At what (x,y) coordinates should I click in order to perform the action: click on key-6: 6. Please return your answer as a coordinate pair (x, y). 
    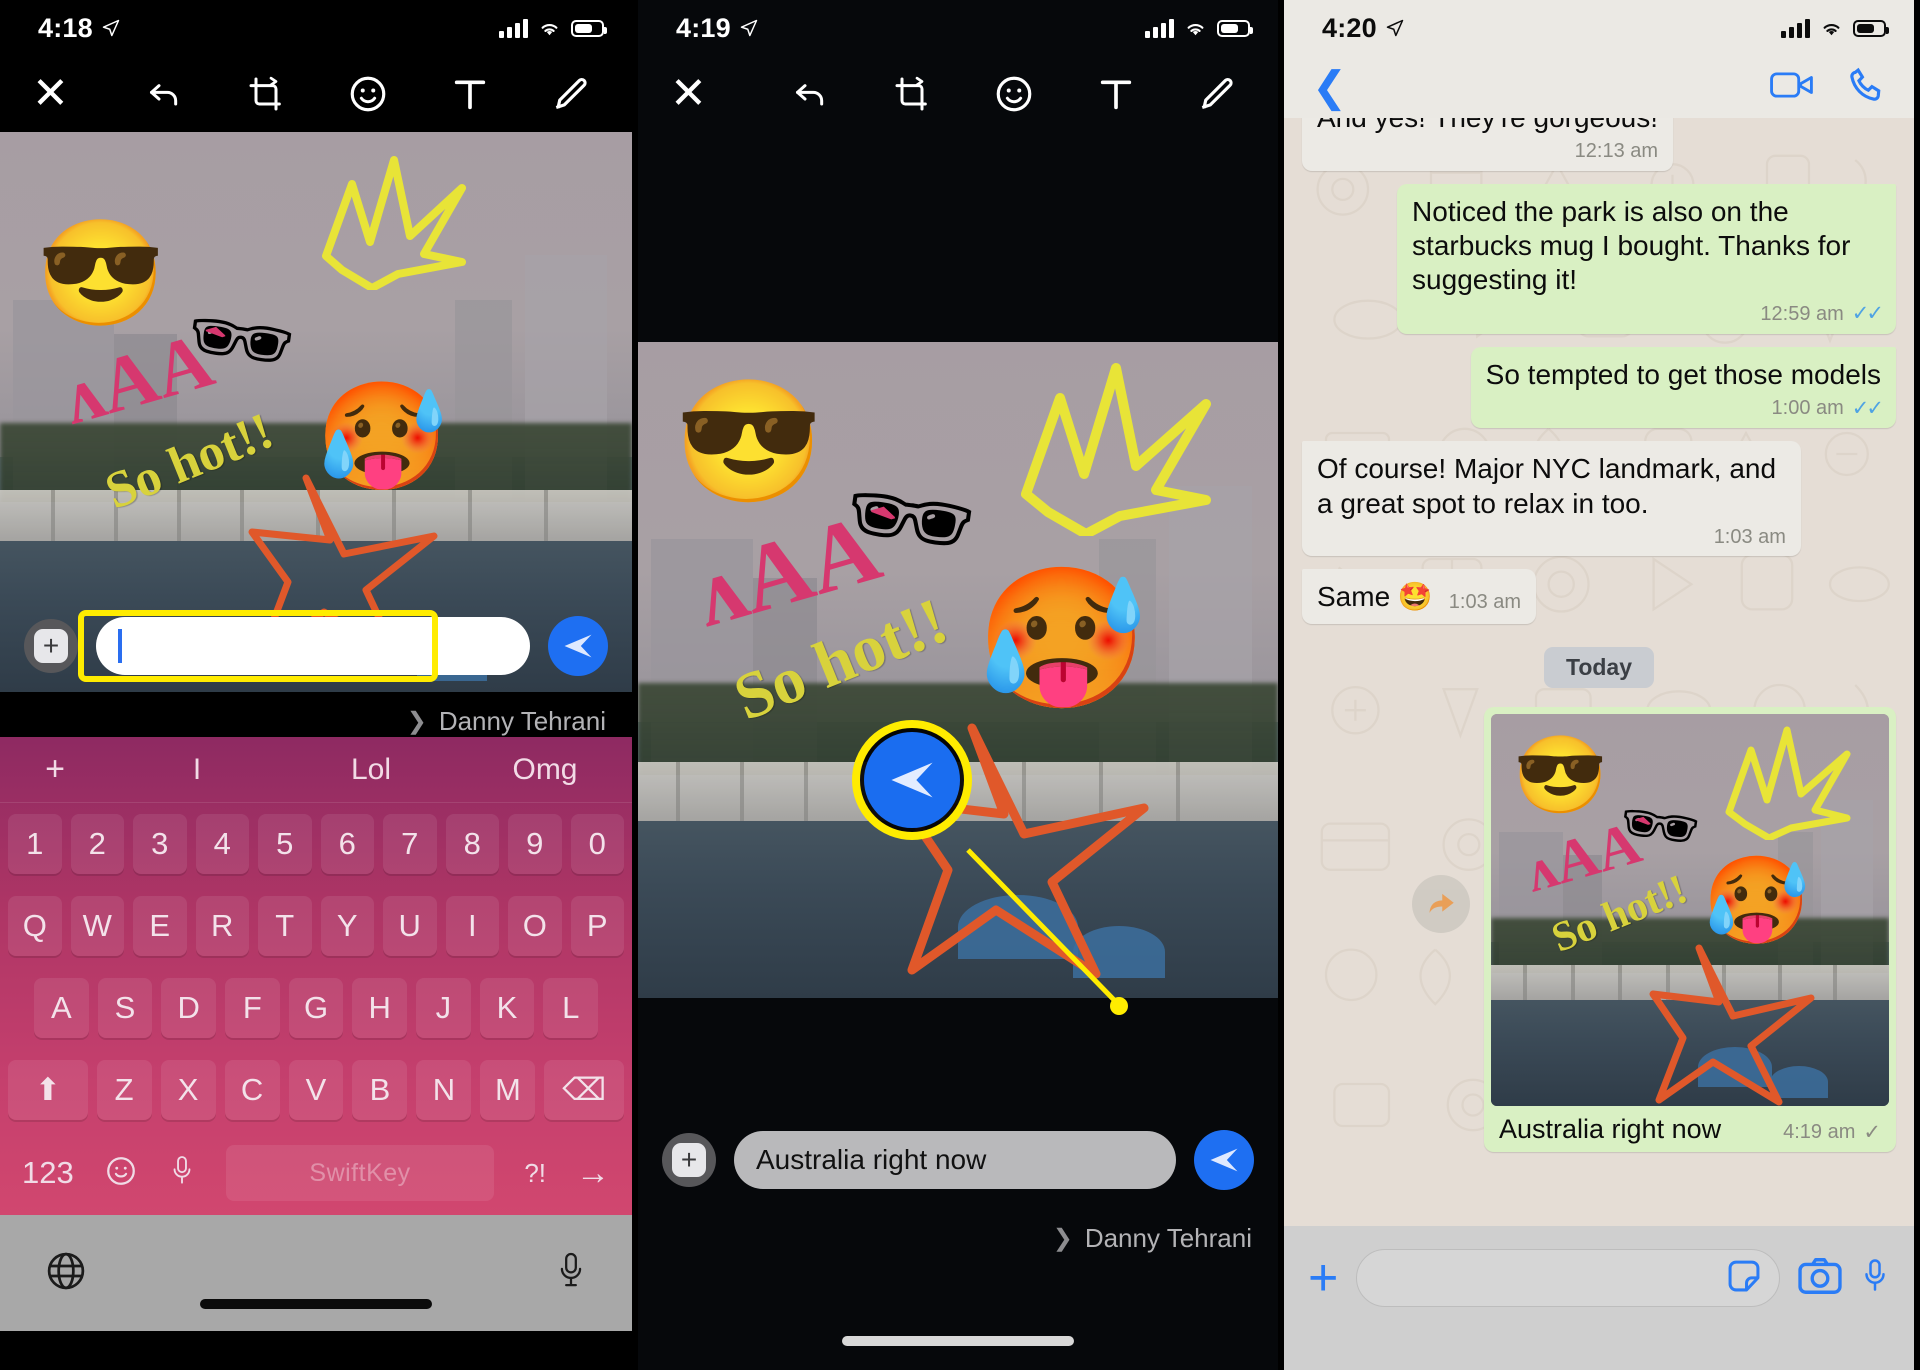
    Looking at the image, I should click on (347, 844).